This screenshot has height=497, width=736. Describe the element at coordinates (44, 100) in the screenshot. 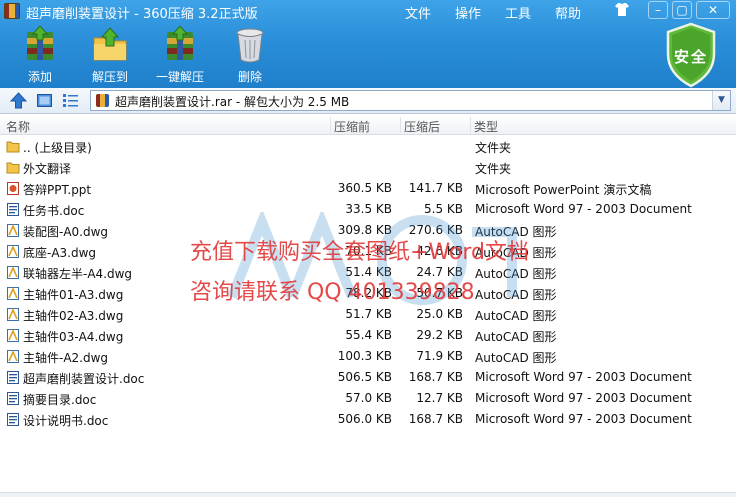

I see `thumbnail-view-icon` at that location.